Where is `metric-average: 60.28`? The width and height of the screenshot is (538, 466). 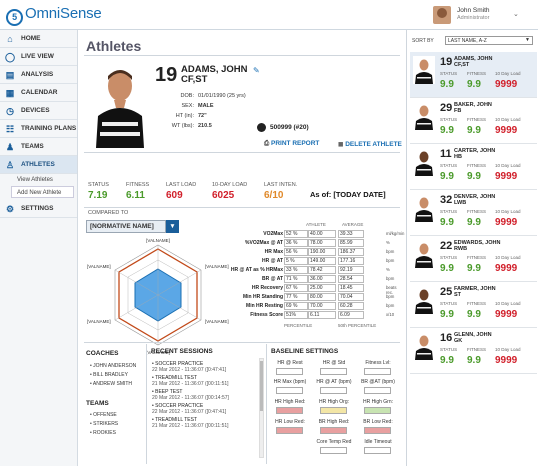
metric-average: 60.28 is located at coordinates (351, 306).